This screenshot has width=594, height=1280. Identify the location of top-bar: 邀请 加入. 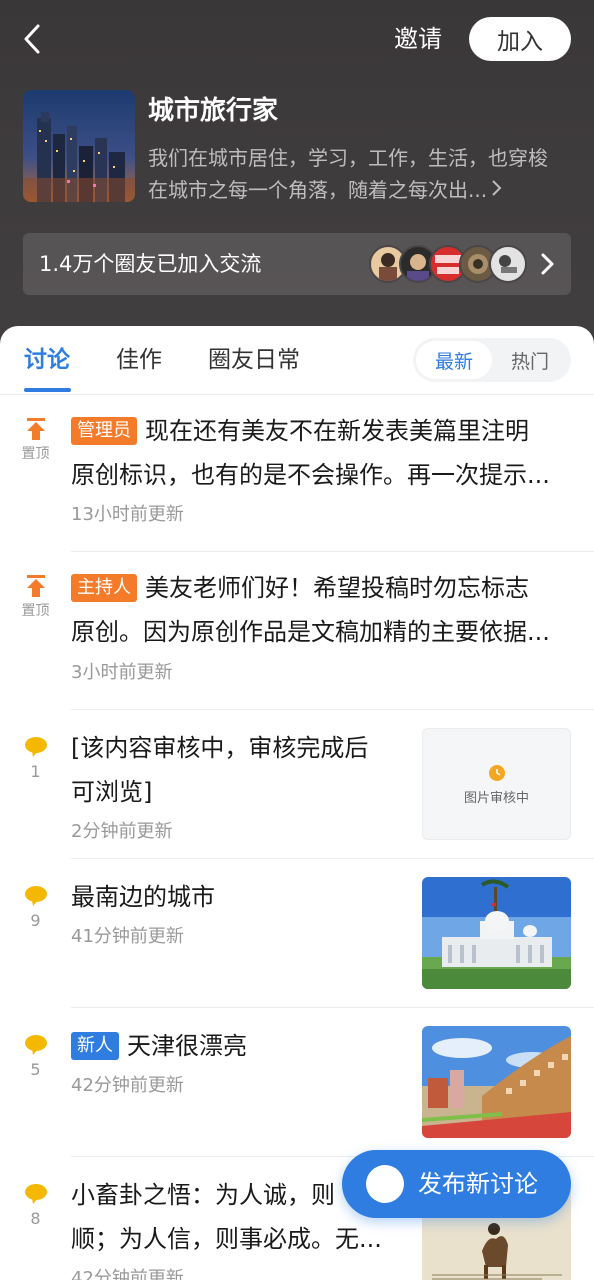
(297, 40).